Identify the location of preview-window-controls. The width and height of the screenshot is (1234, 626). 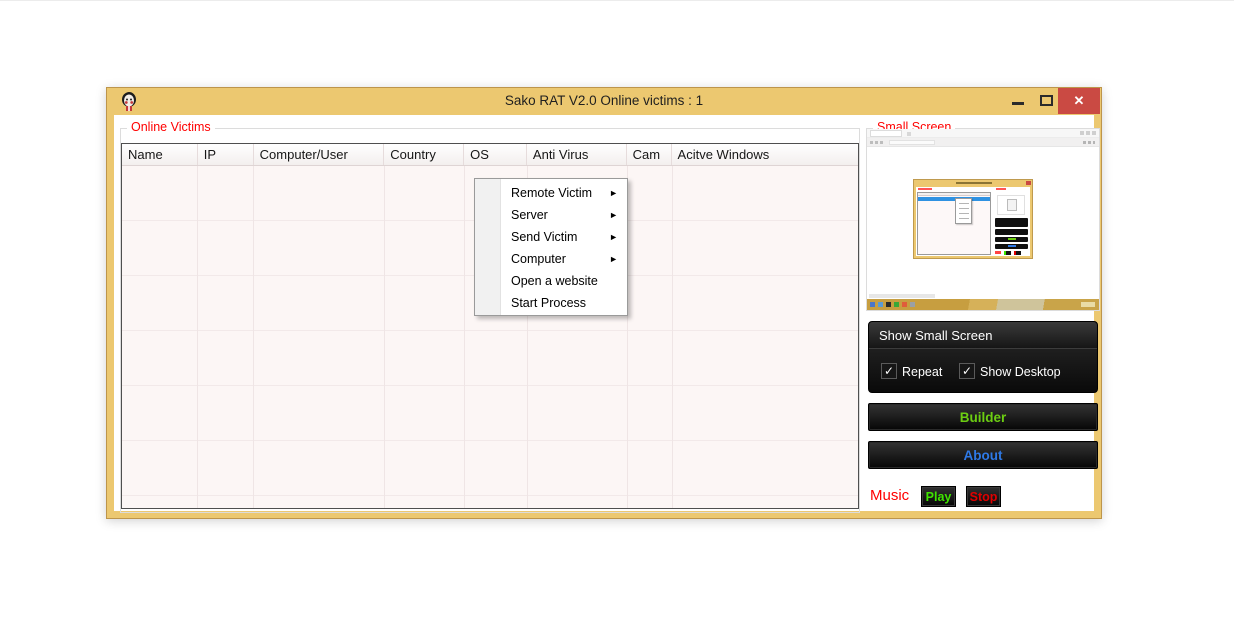
(1088, 133).